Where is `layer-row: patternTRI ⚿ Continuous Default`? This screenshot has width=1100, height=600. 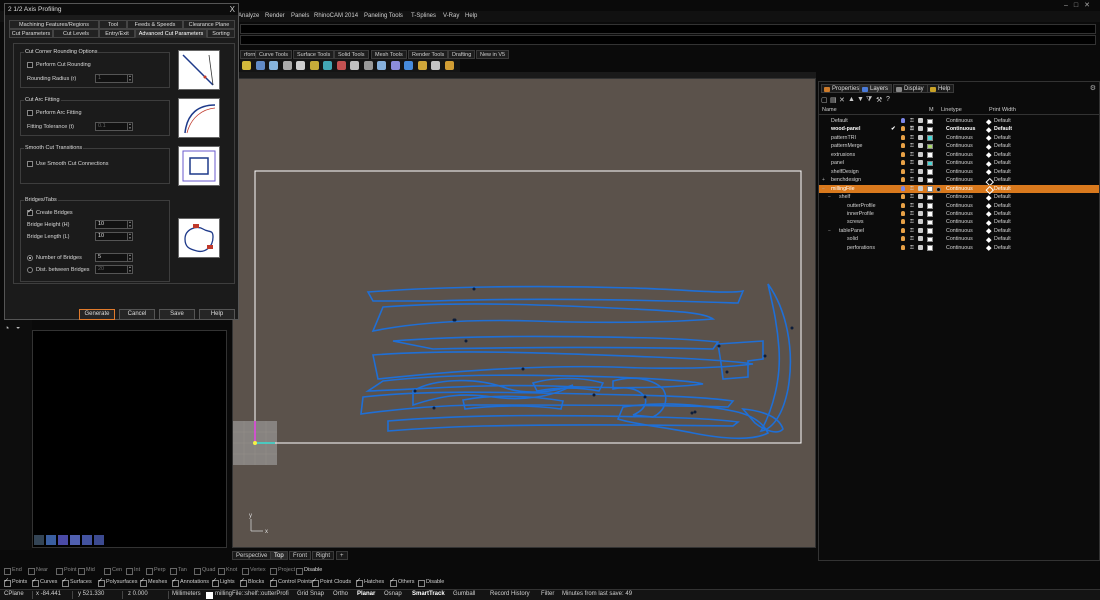
layer-row: patternTRI ⚿ Continuous Default is located at coordinates (959, 138).